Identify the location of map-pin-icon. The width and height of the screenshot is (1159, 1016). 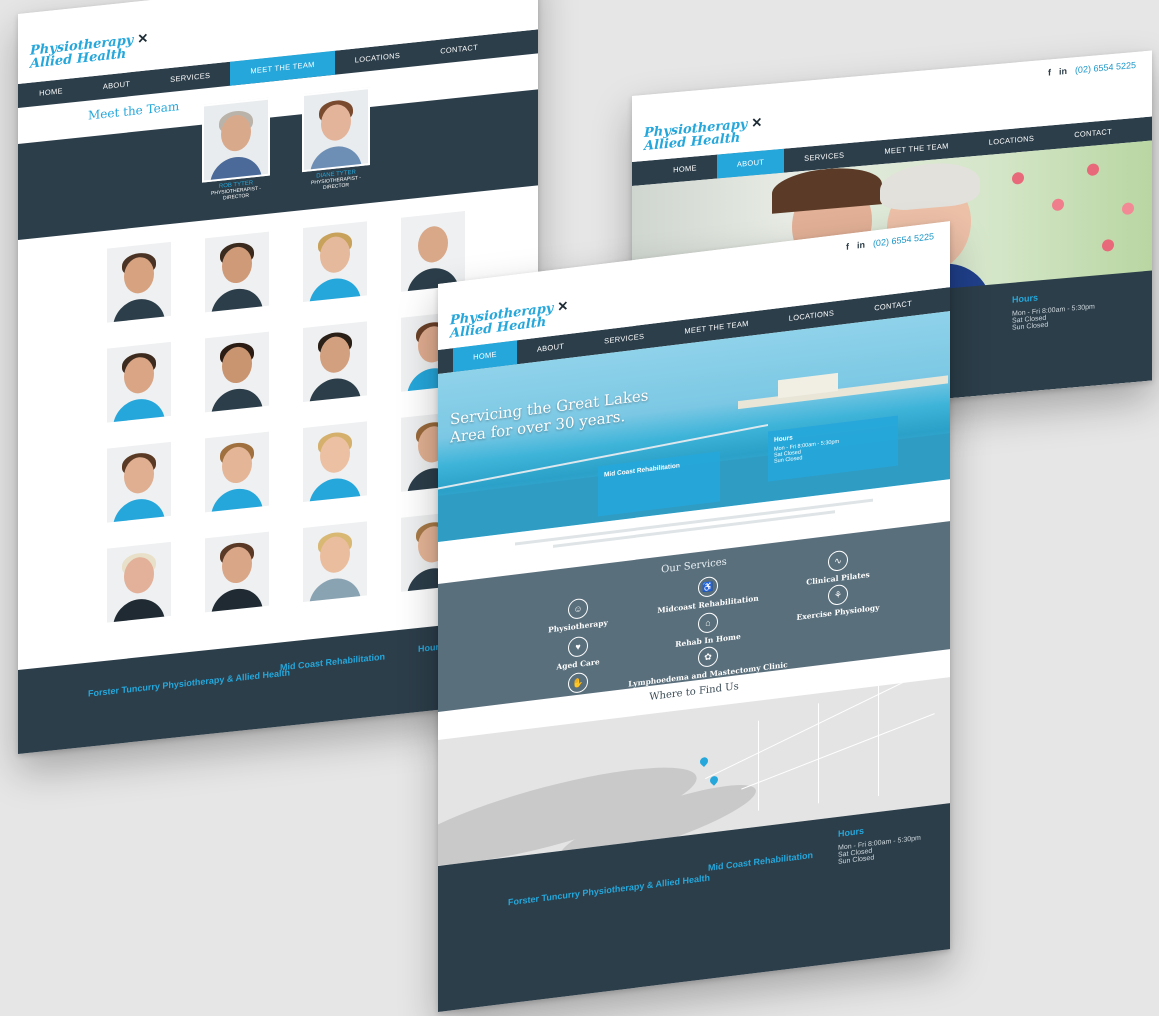
(704, 761).